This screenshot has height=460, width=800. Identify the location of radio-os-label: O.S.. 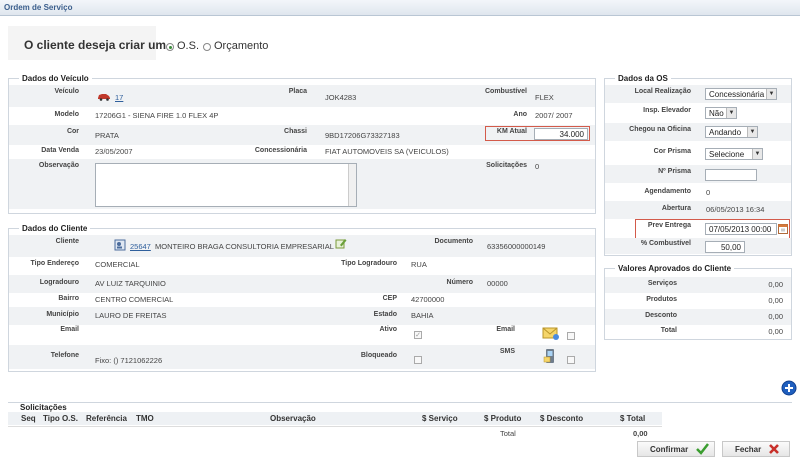
(188, 46).